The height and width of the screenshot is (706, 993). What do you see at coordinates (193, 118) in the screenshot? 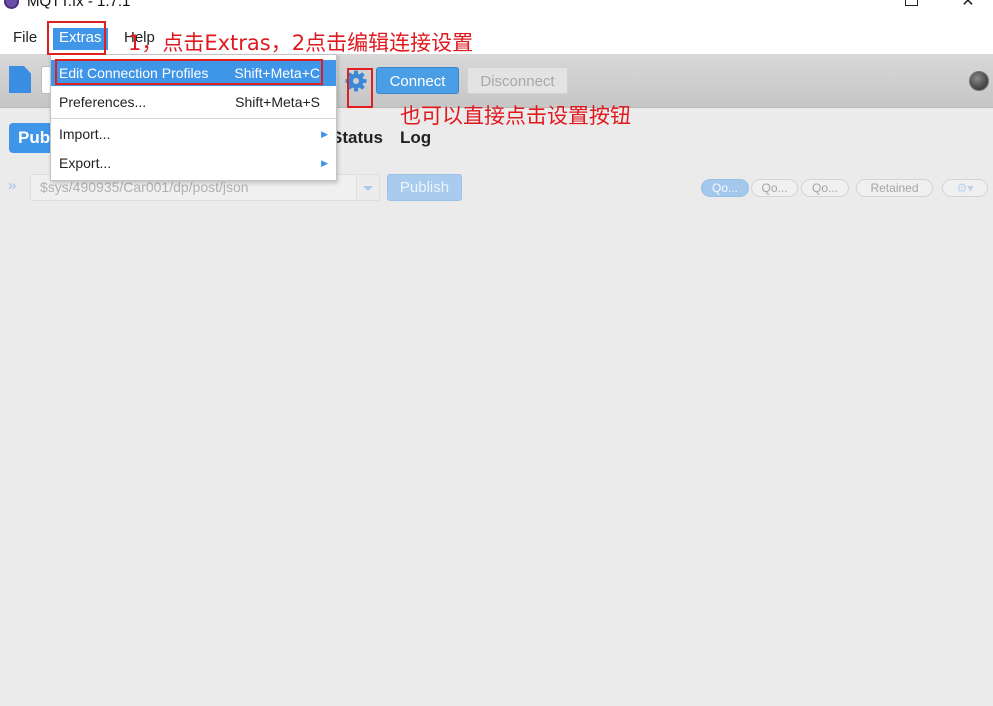
I see `menu-separator` at bounding box center [193, 118].